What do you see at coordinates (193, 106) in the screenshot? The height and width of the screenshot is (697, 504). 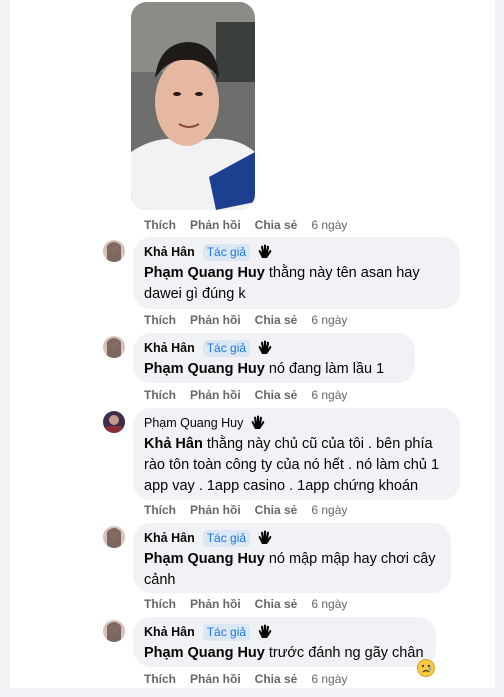 I see `comment-photo` at bounding box center [193, 106].